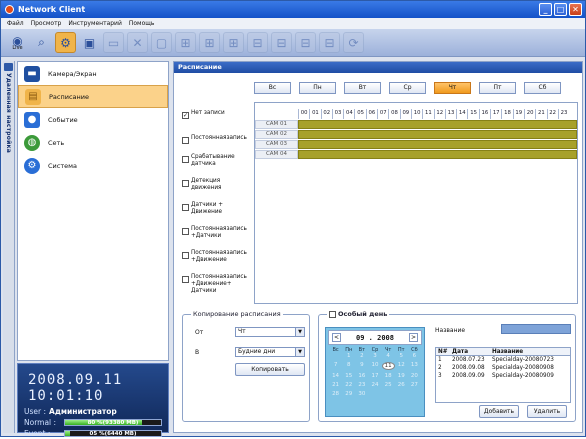 The image size is (586, 439). What do you see at coordinates (374, 385) in the screenshot?
I see `calendar-day: 24` at bounding box center [374, 385].